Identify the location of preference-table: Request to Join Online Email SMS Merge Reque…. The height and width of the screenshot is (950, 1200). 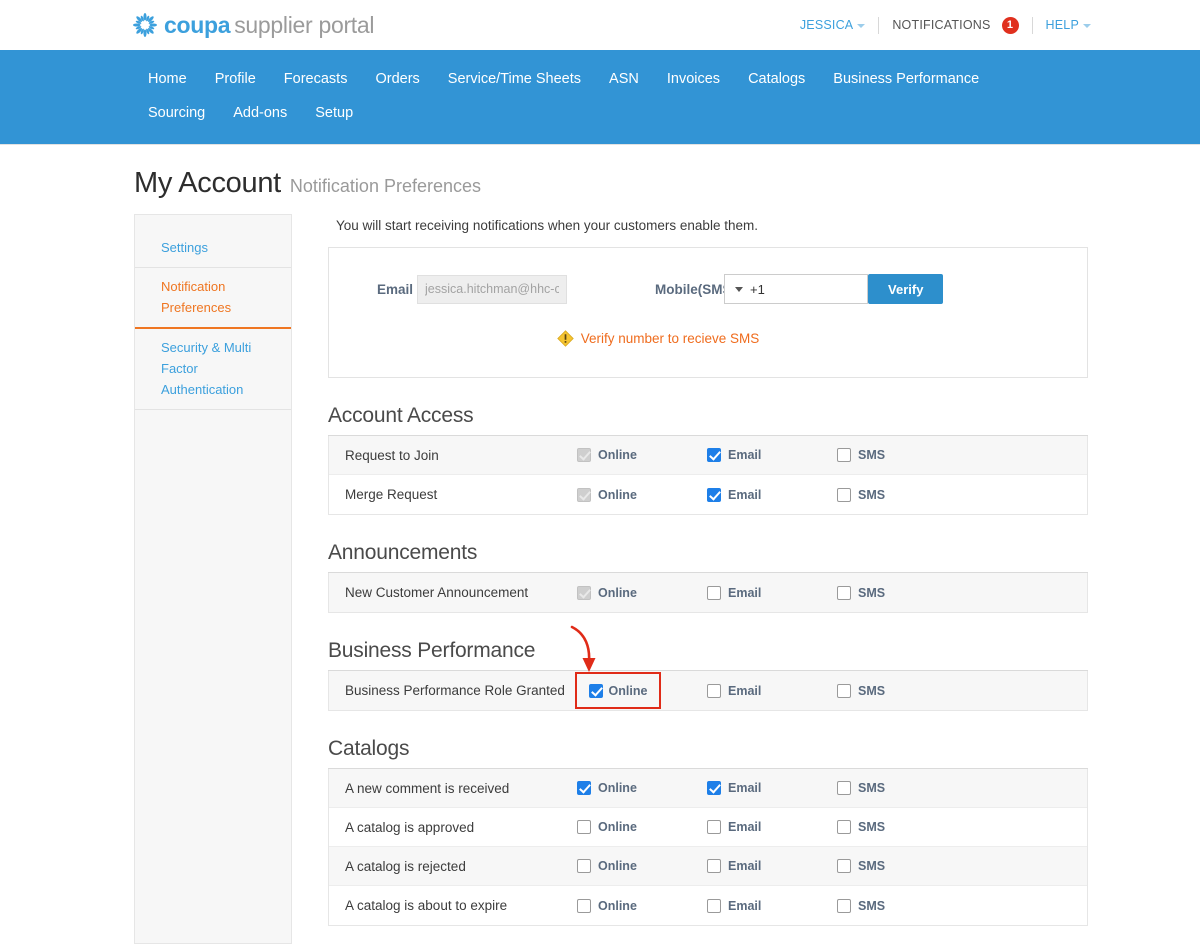
(708, 475).